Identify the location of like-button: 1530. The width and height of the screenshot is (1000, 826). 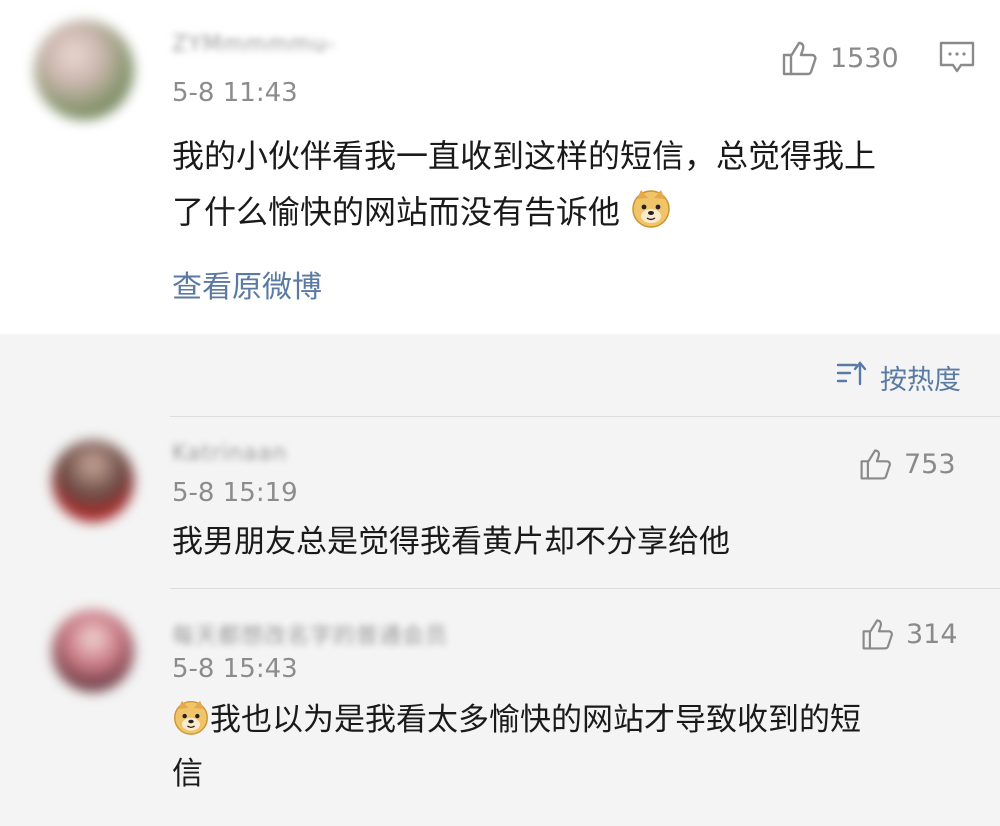
(839, 58).